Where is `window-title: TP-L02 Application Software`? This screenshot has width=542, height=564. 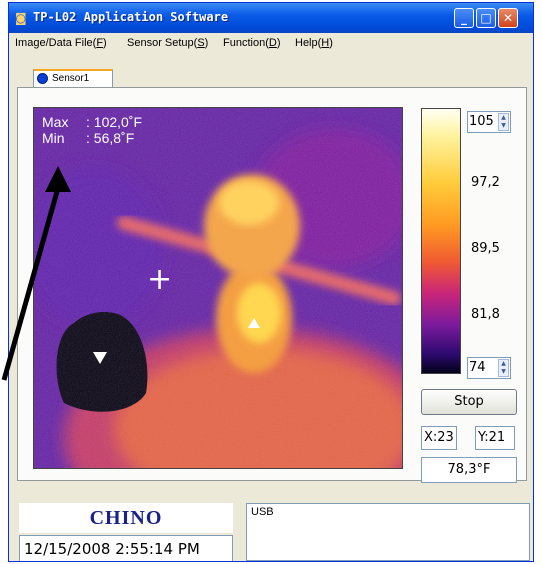 window-title: TP-L02 Application Software is located at coordinates (131, 17).